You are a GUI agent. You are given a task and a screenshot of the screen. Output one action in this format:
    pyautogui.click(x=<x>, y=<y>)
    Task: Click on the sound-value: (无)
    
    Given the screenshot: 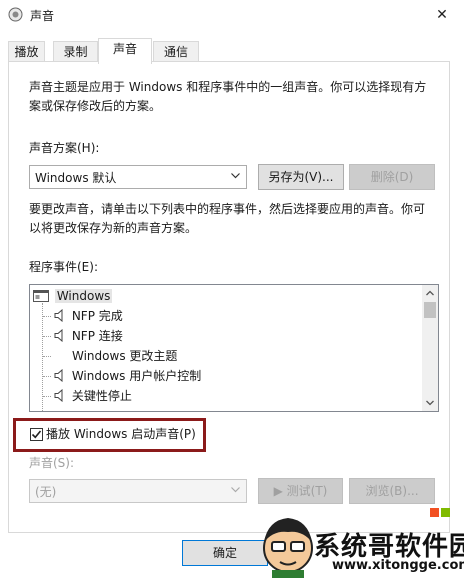 What is the action you would take?
    pyautogui.click(x=46, y=492)
    